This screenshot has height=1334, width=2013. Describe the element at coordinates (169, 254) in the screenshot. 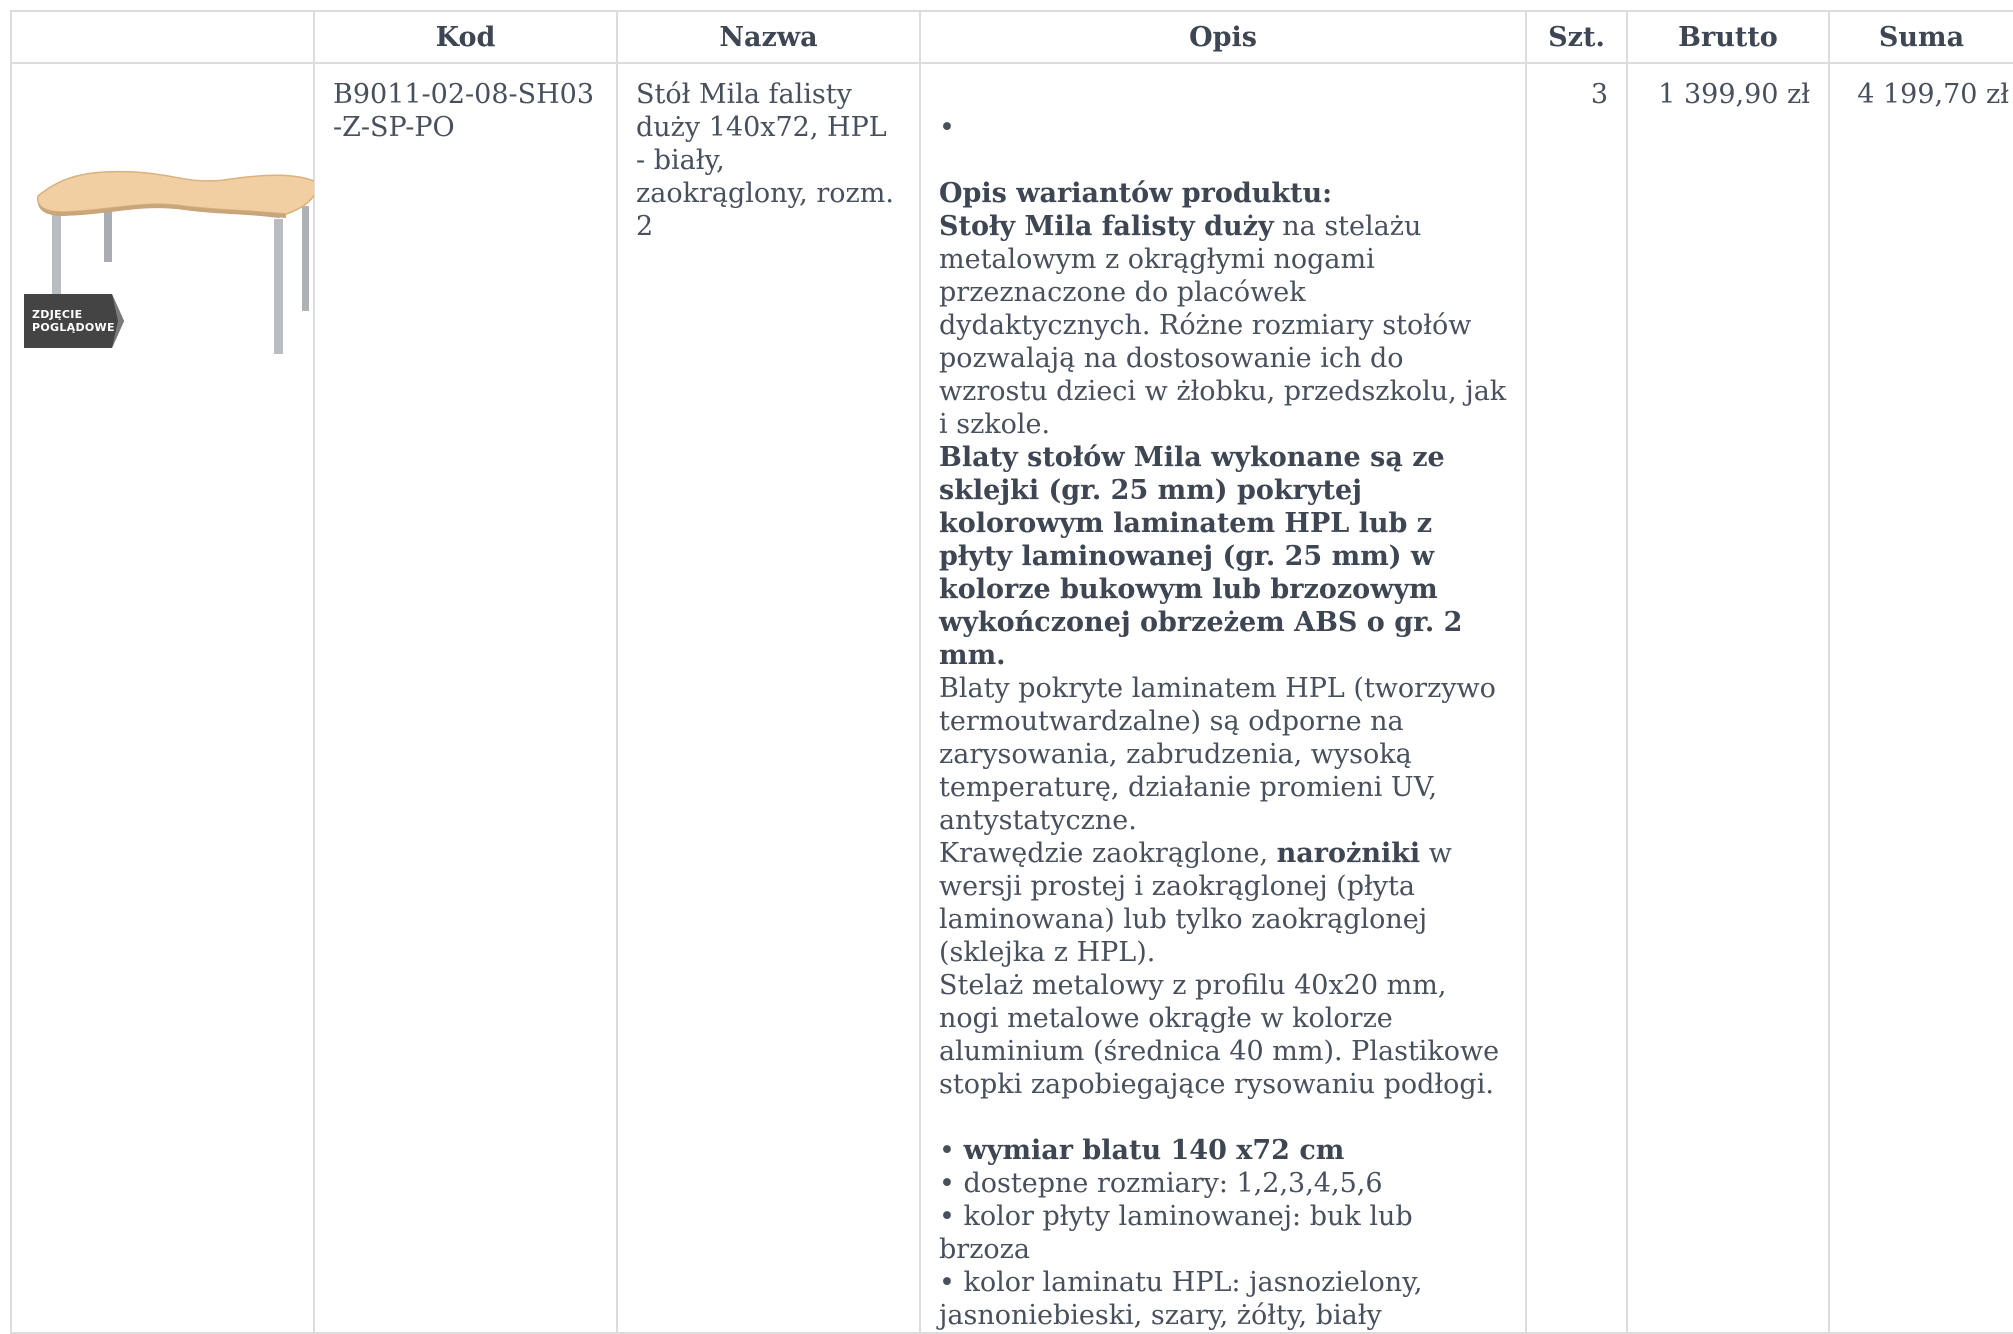

I see `product-thumbnail` at that location.